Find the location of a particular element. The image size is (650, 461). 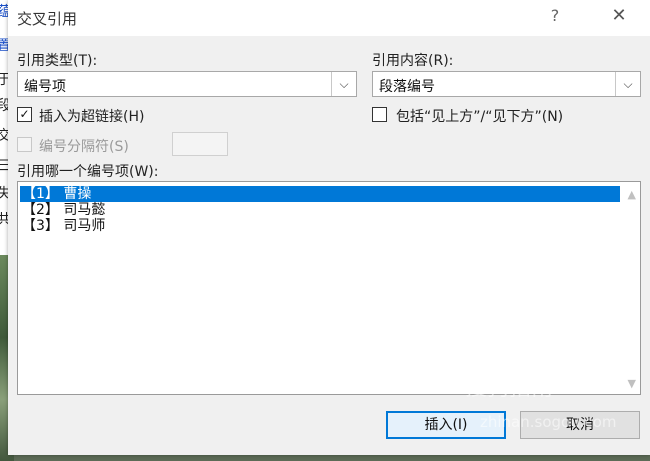

ref-type-label: 引用类型(T): is located at coordinates (57, 61).